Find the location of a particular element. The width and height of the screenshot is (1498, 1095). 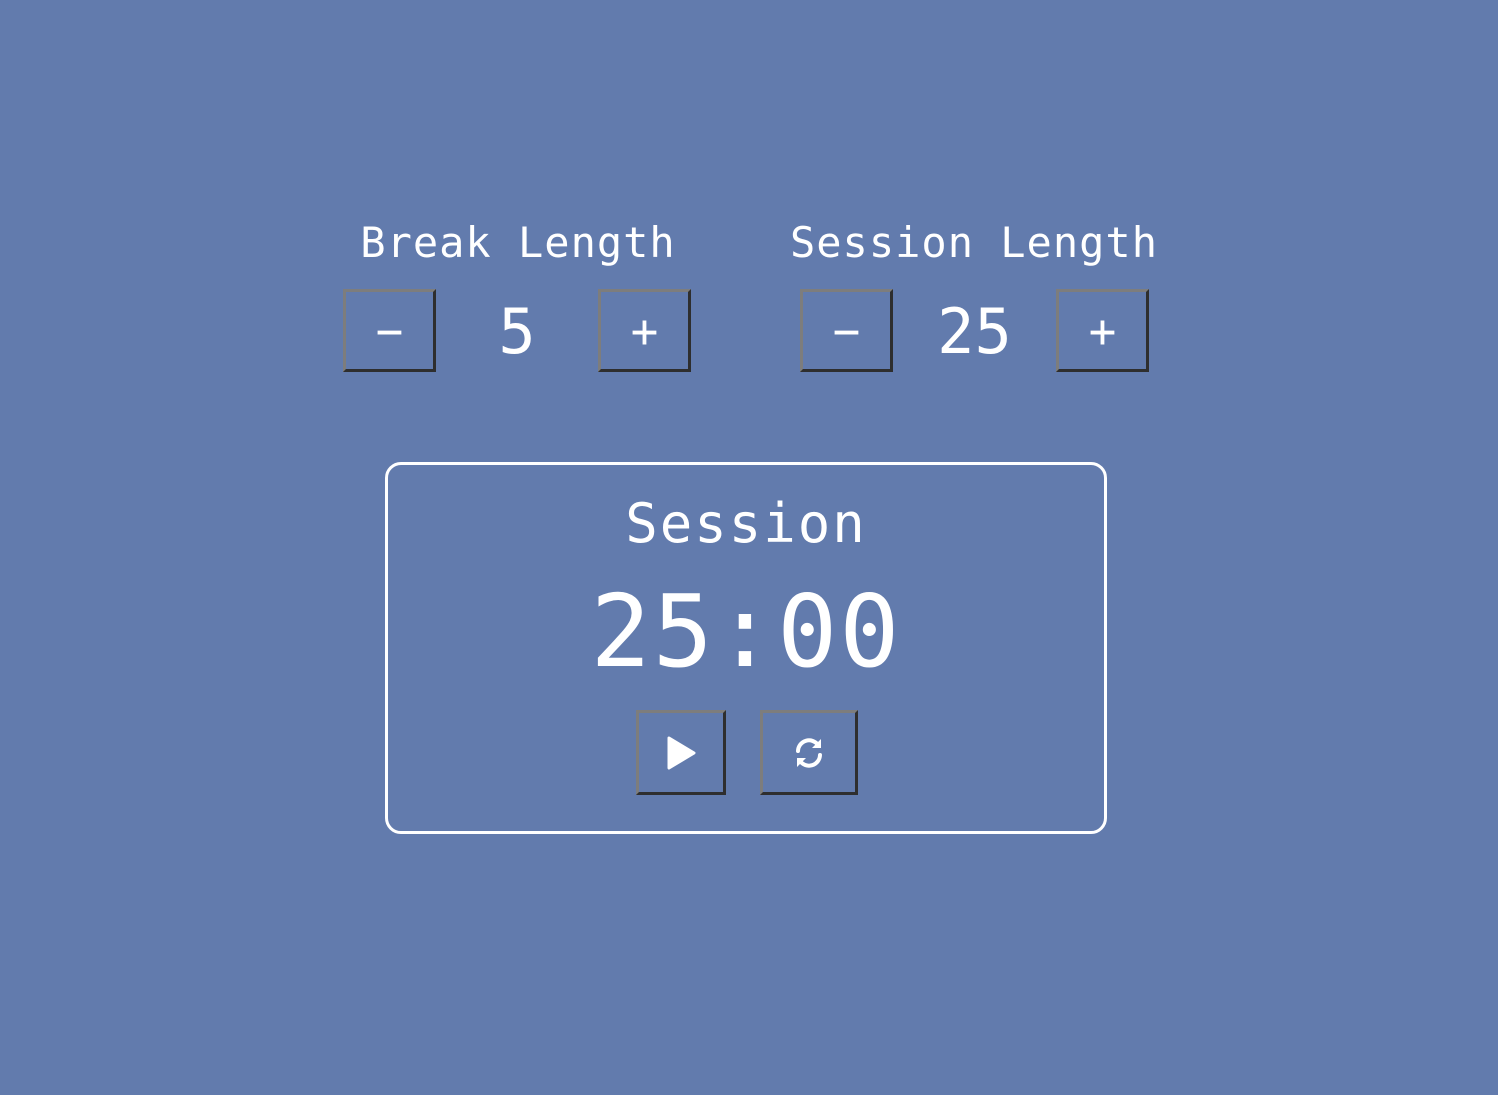

reset-button is located at coordinates (809, 752).